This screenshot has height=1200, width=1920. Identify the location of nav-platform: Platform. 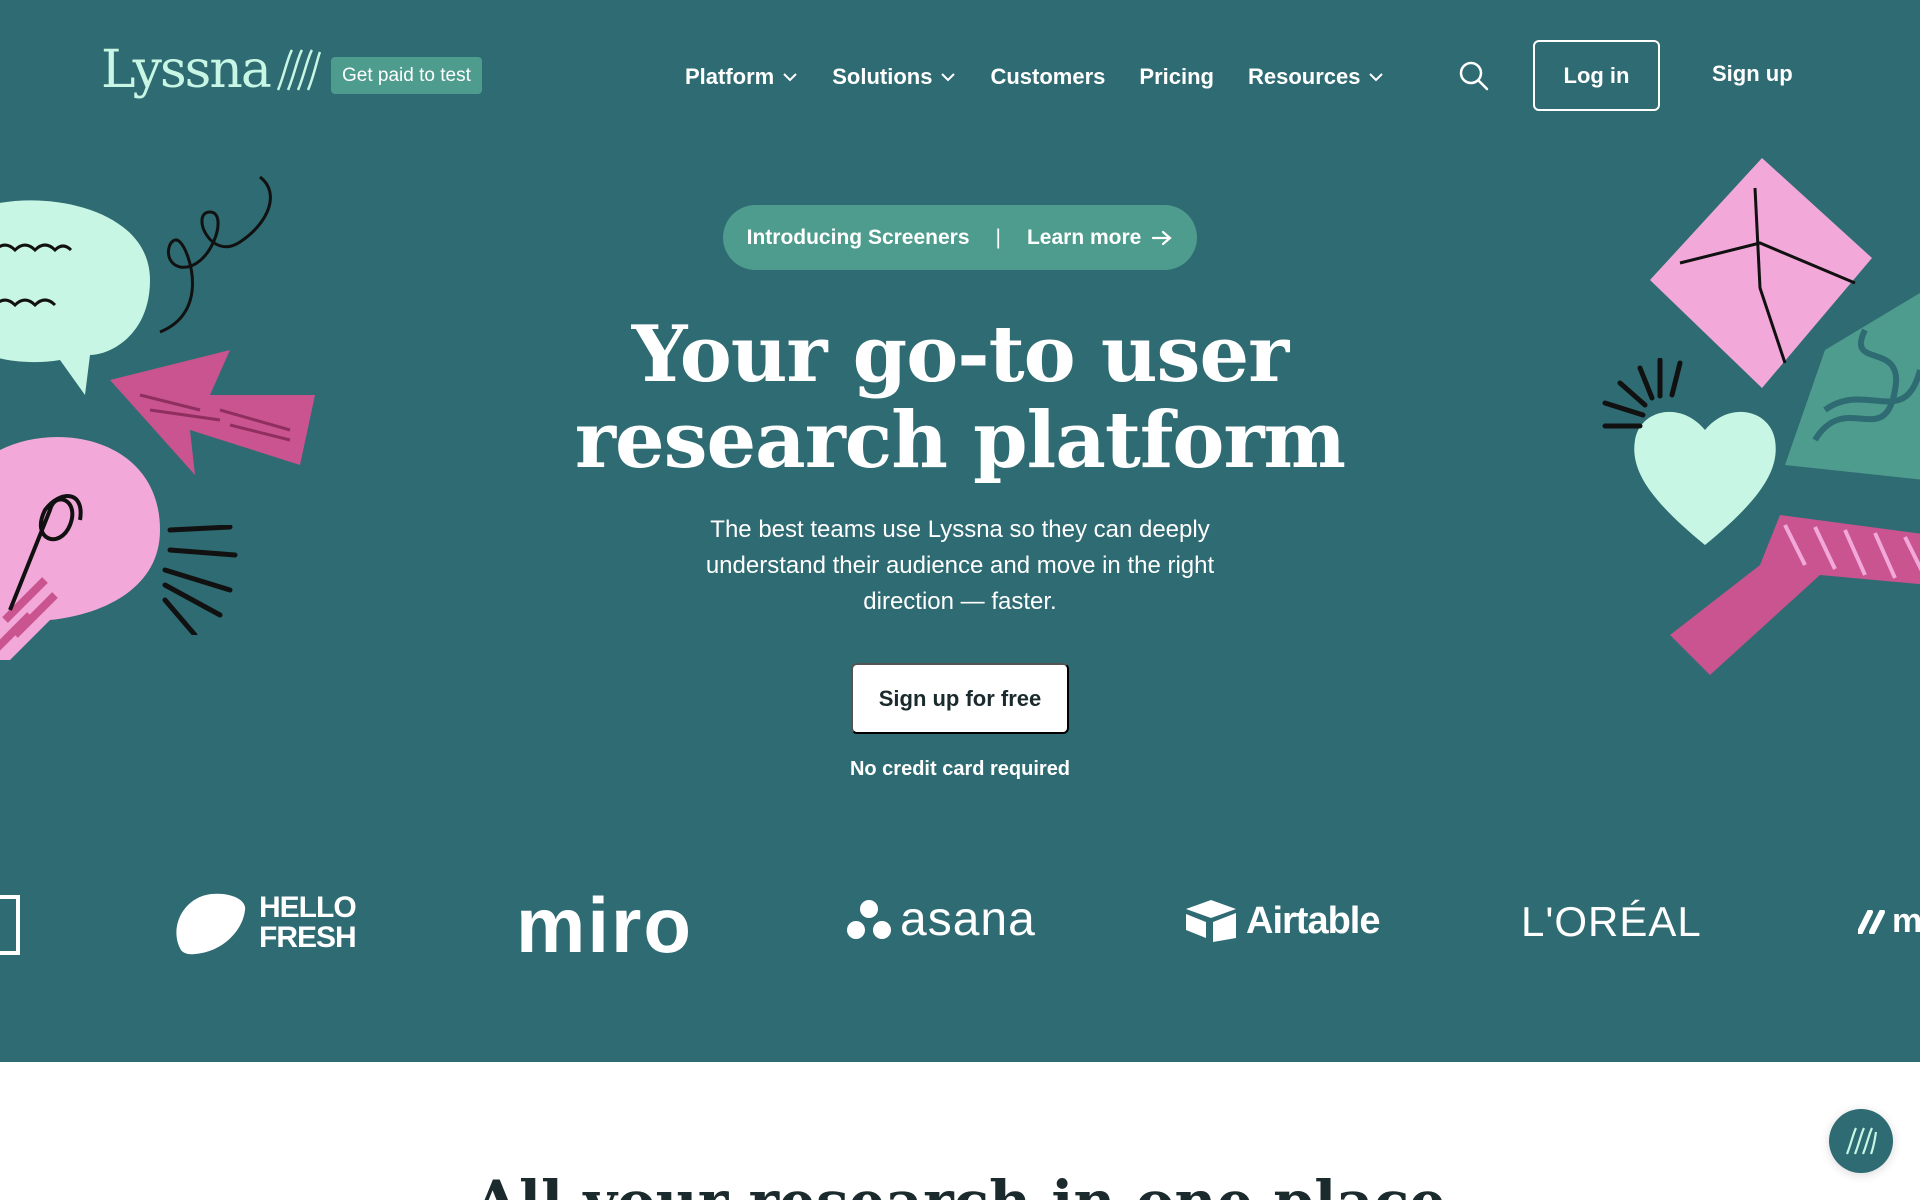
(741, 77).